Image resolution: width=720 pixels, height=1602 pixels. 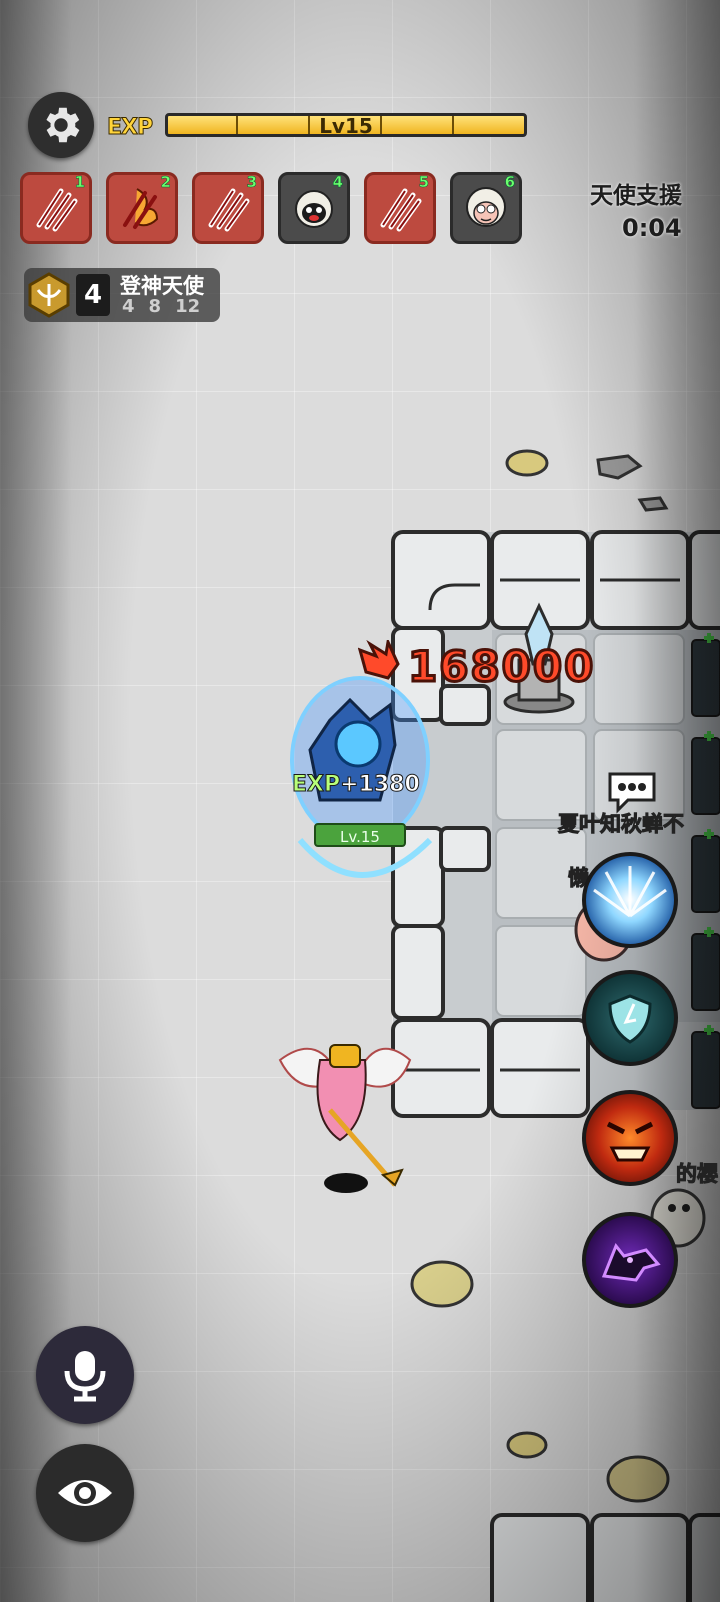 What do you see at coordinates (165, 182) in the screenshot?
I see `skill-slot-number: 2` at bounding box center [165, 182].